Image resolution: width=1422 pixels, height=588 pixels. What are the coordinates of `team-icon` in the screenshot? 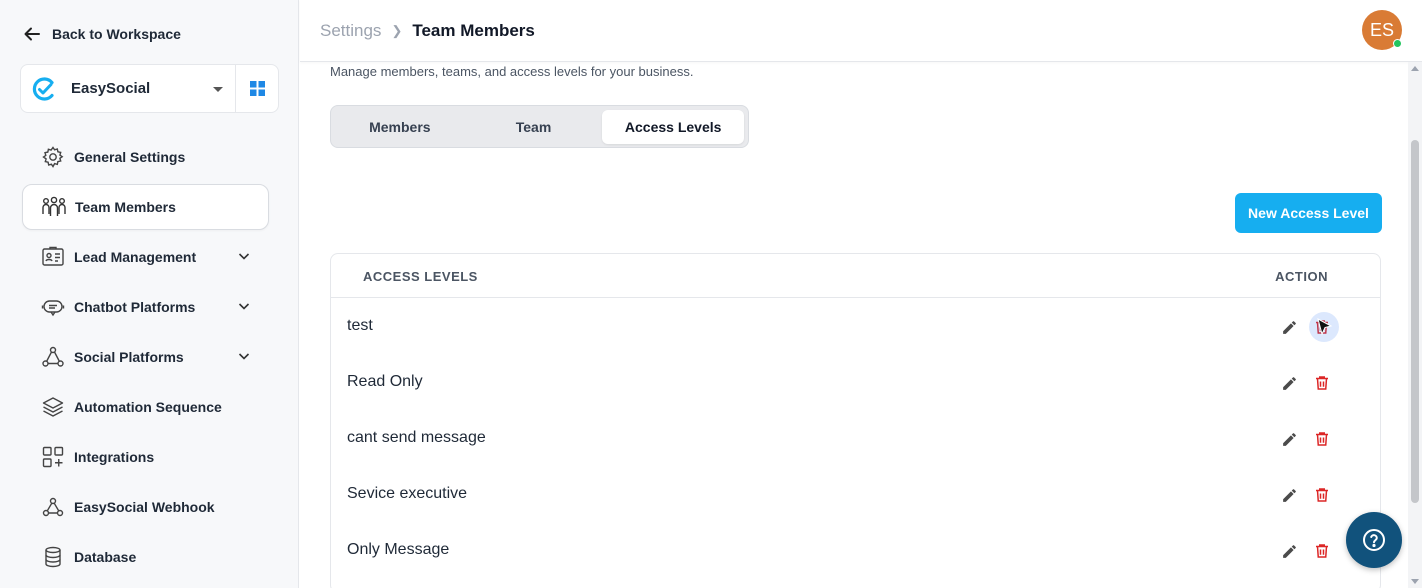 It's located at (54, 207).